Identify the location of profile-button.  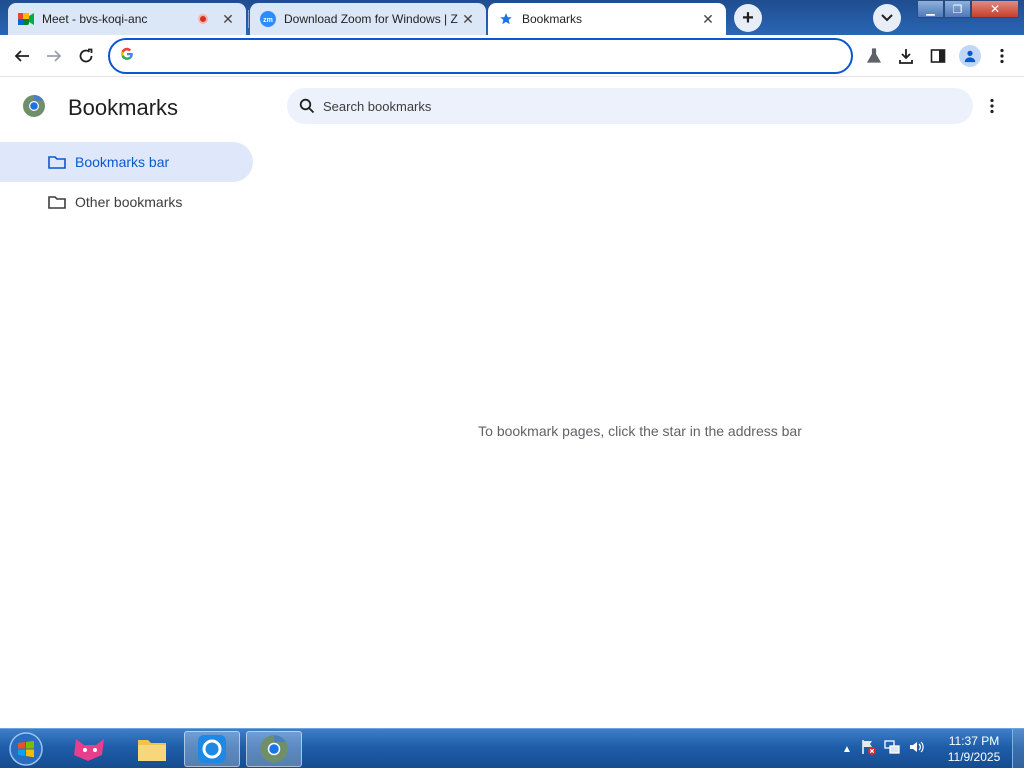
(970, 56).